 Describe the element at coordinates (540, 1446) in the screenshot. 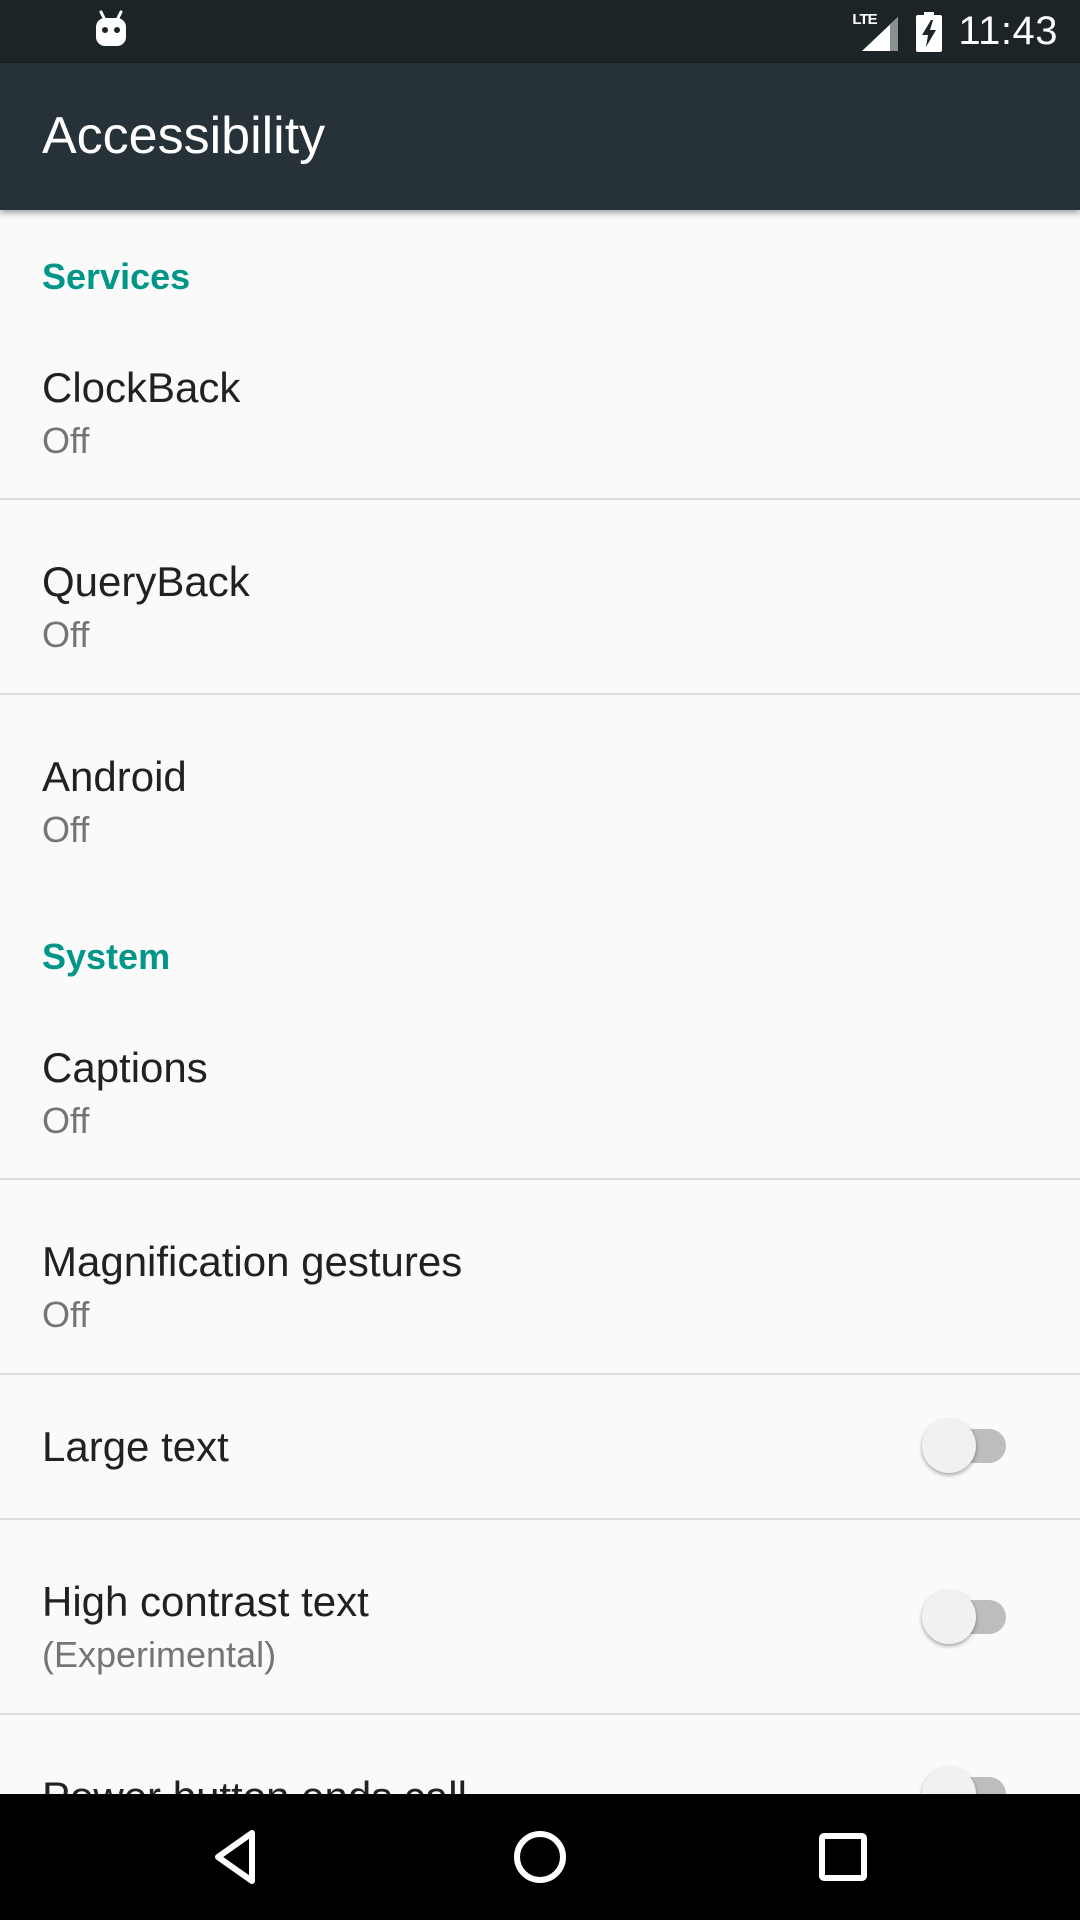

I see `list-item-large-text: Large text` at that location.